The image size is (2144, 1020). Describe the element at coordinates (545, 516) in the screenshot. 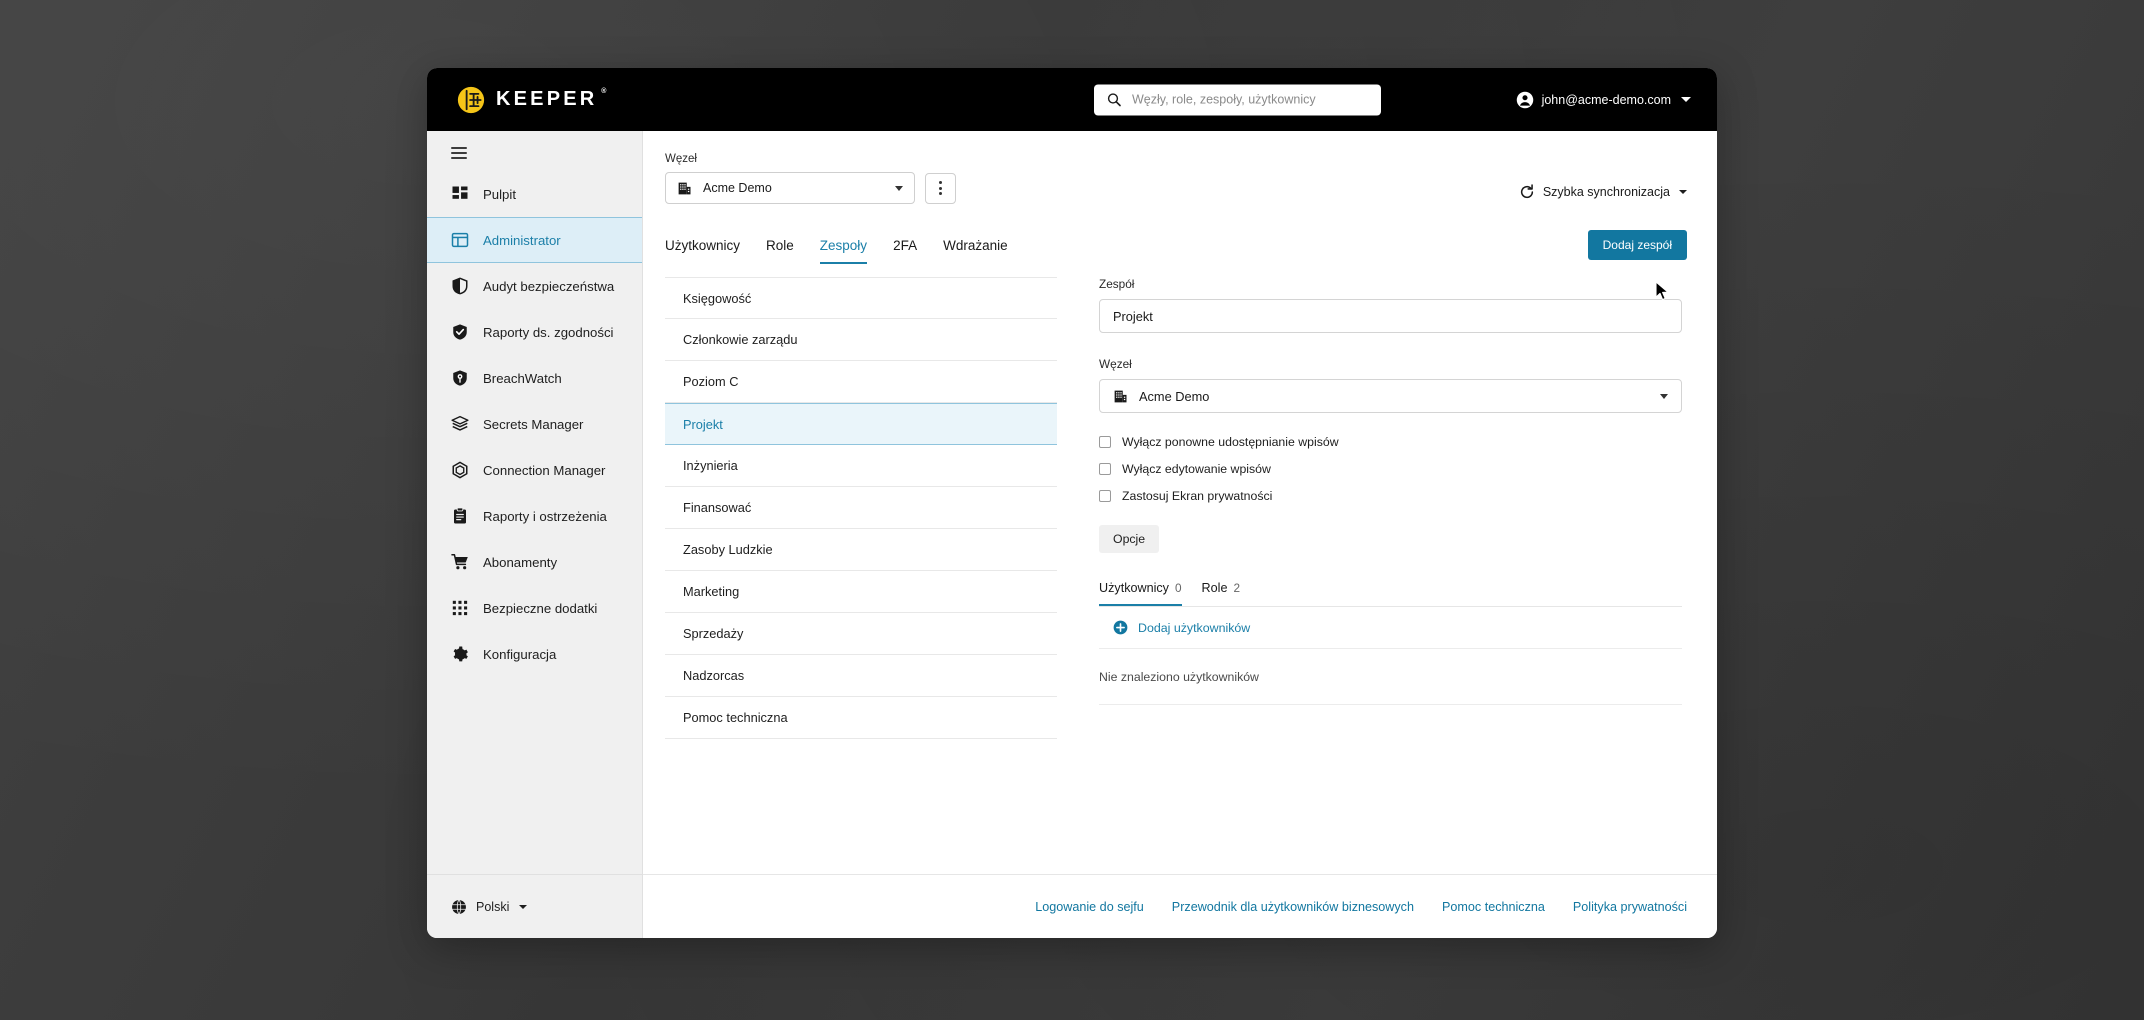

I see `sidebar-item-label: Raporty i ostrzeżenia` at that location.